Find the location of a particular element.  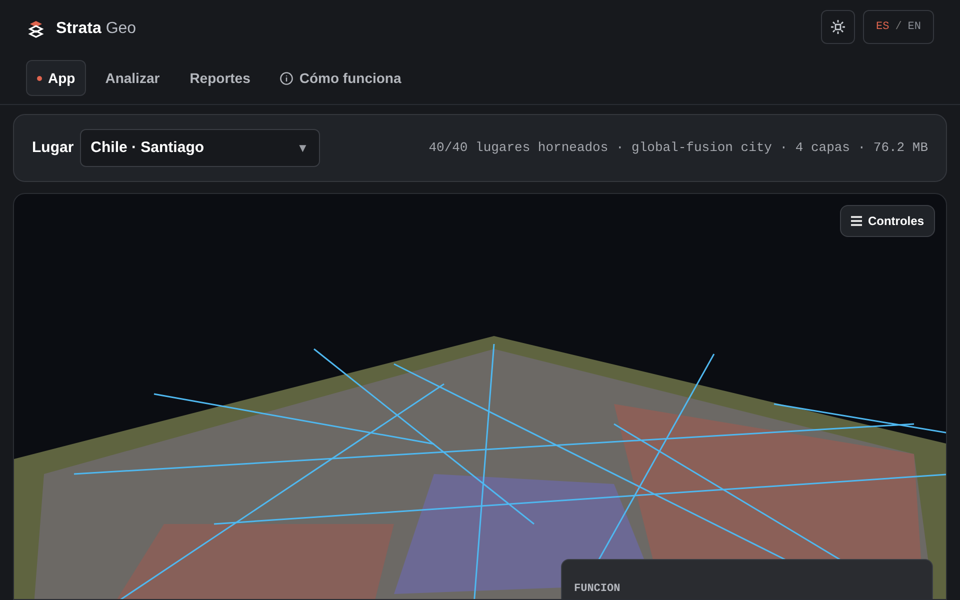

sun-icon is located at coordinates (837, 27).